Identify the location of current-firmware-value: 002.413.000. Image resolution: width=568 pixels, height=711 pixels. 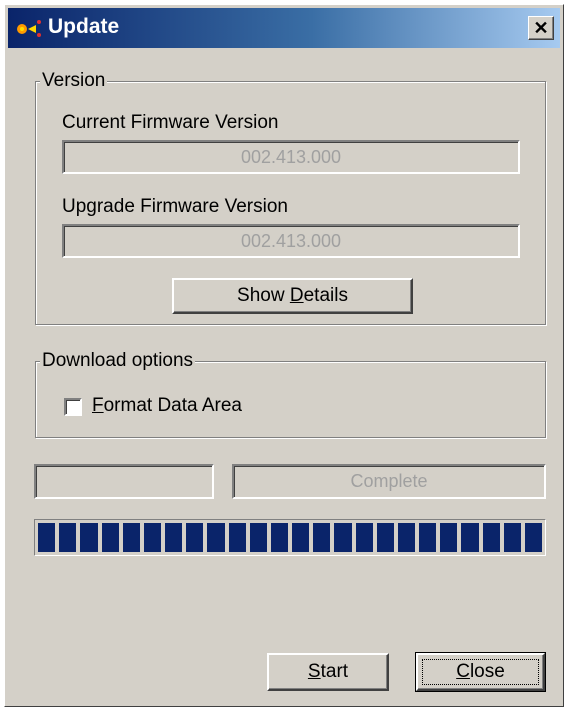
(291, 156).